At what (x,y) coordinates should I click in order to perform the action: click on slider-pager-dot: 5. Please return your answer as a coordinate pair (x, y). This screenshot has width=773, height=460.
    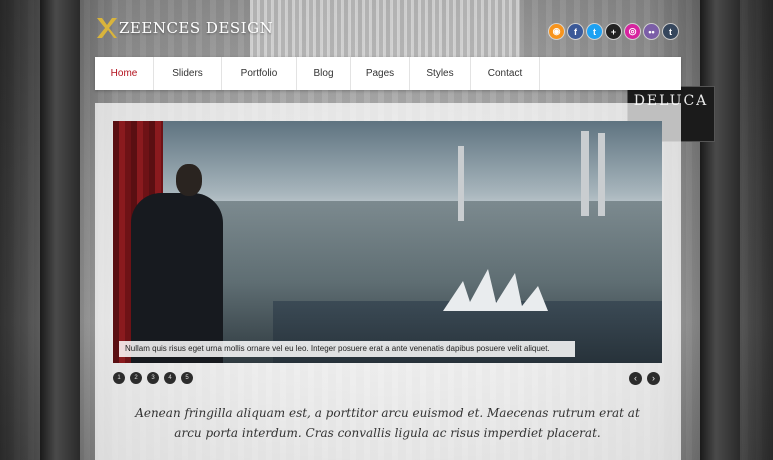
    Looking at the image, I should click on (187, 378).